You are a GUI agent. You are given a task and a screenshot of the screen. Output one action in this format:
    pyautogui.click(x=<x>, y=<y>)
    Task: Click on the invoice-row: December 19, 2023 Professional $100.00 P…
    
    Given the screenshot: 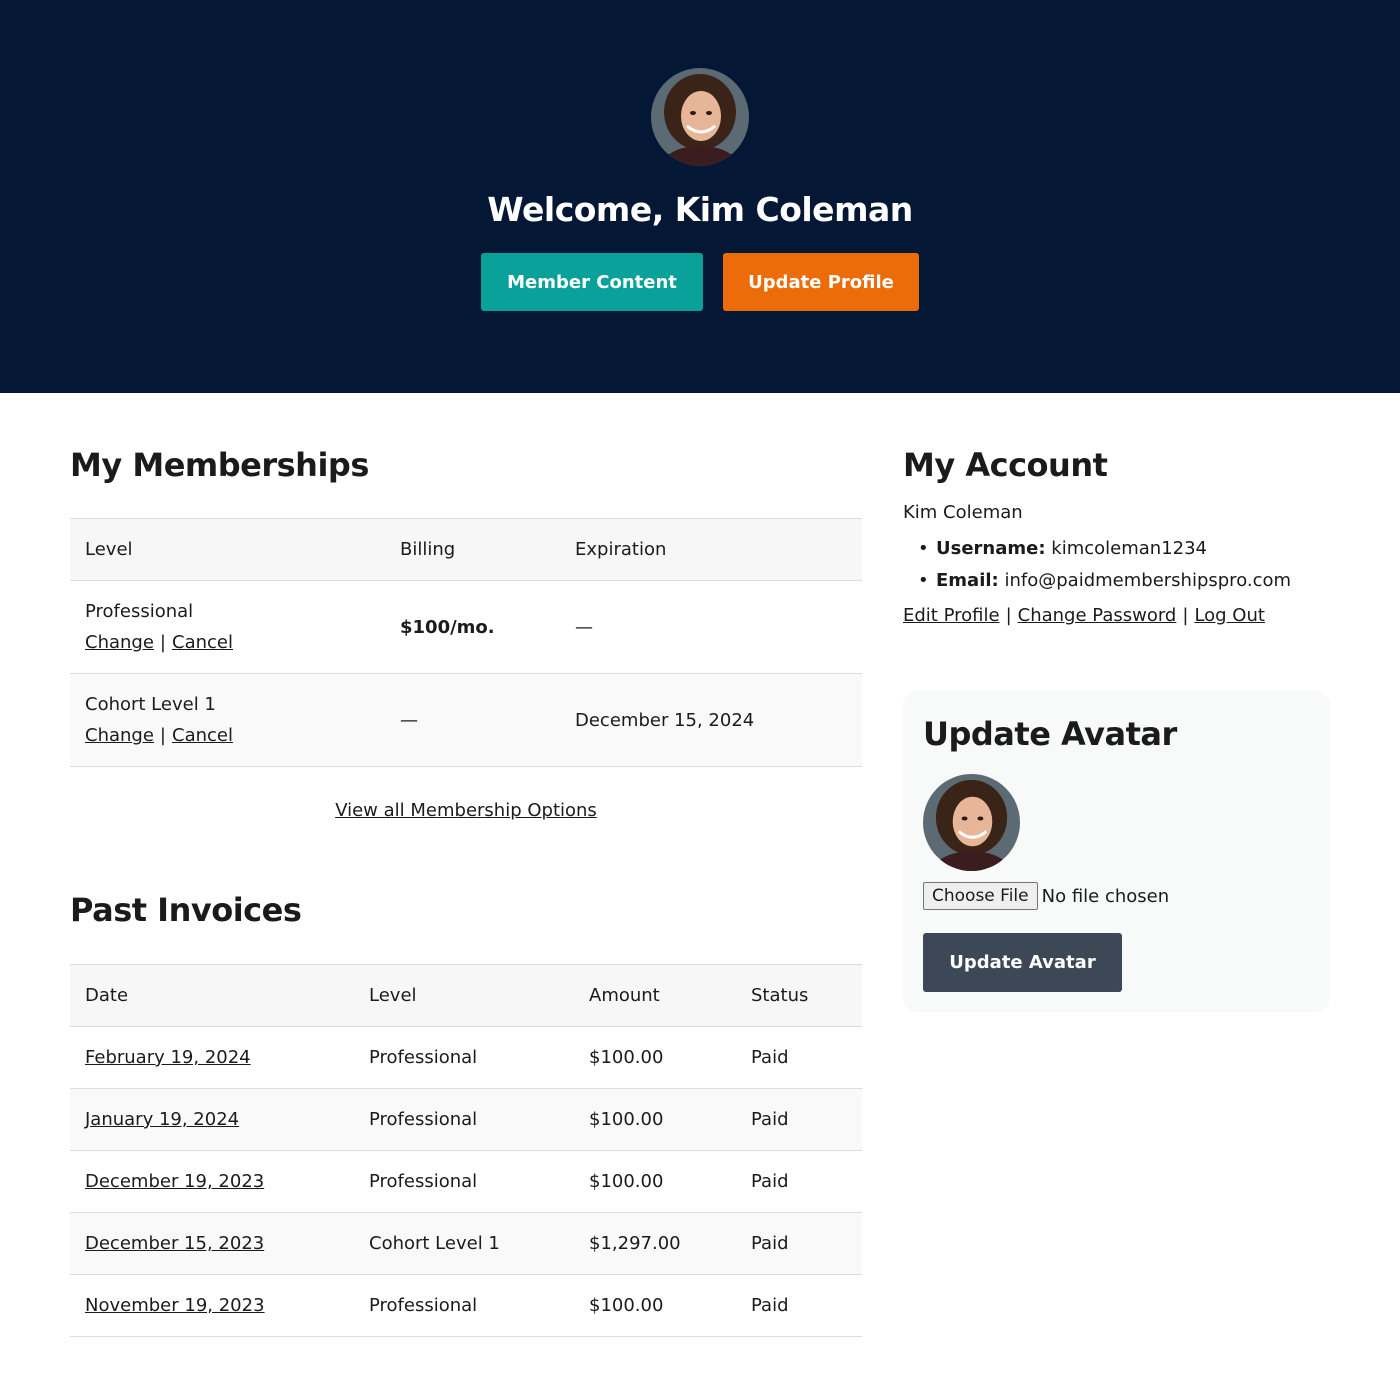 What is the action you would take?
    pyautogui.click(x=466, y=1181)
    